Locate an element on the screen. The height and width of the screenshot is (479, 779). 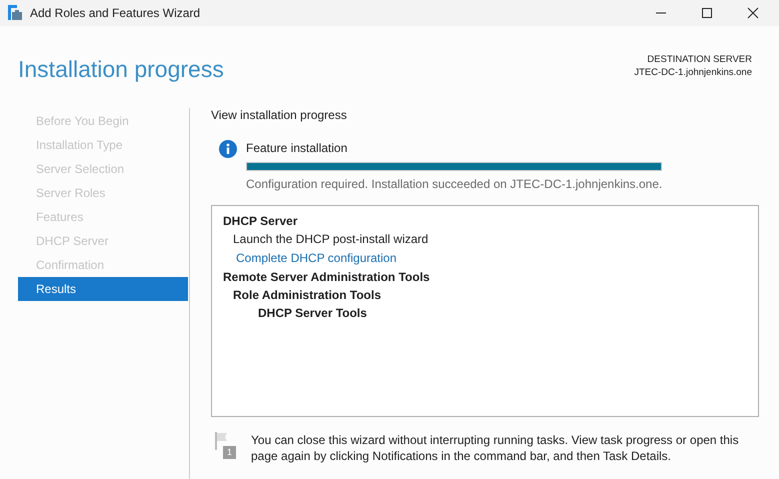
result-heading: Role Administration Tools is located at coordinates (307, 295).